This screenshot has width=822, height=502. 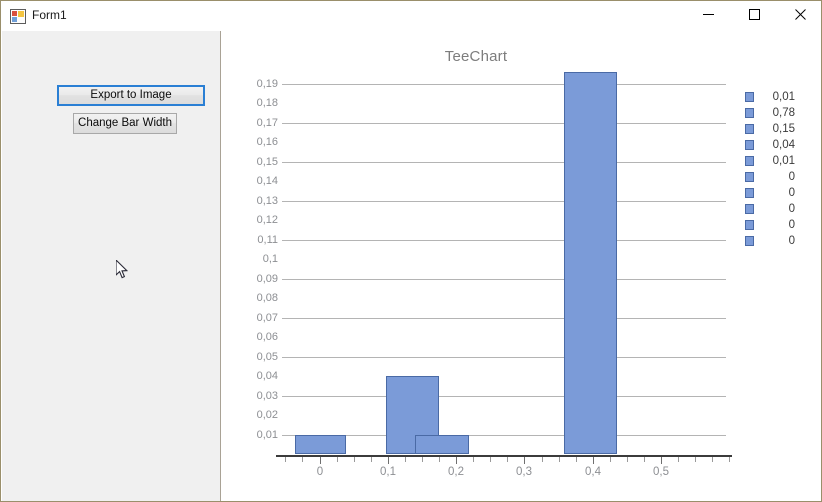 I want to click on y-axis-tick-label: 0,19, so click(x=267, y=83).